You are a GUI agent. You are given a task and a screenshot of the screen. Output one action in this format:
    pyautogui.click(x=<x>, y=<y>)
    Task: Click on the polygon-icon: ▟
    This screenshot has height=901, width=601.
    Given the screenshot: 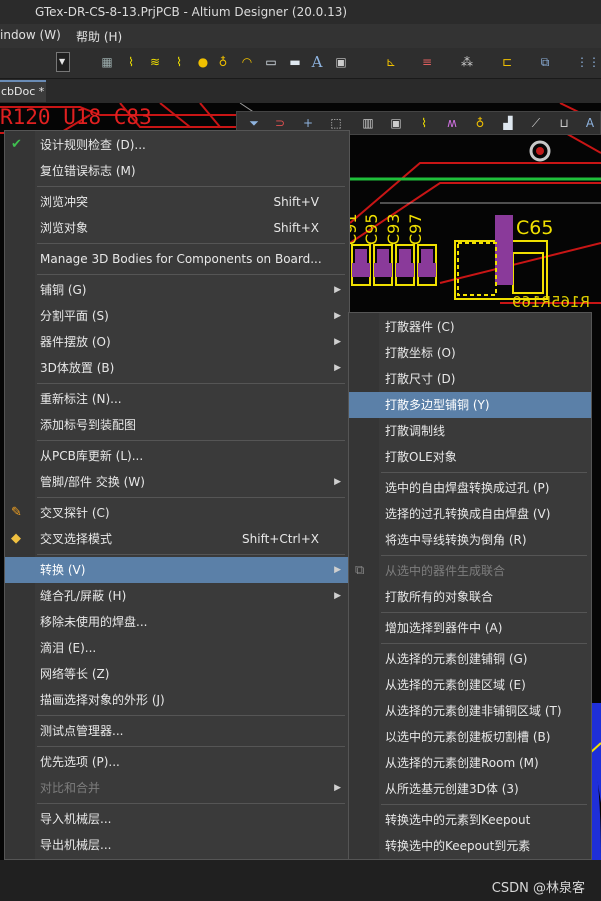 What is the action you would take?
    pyautogui.click(x=508, y=123)
    